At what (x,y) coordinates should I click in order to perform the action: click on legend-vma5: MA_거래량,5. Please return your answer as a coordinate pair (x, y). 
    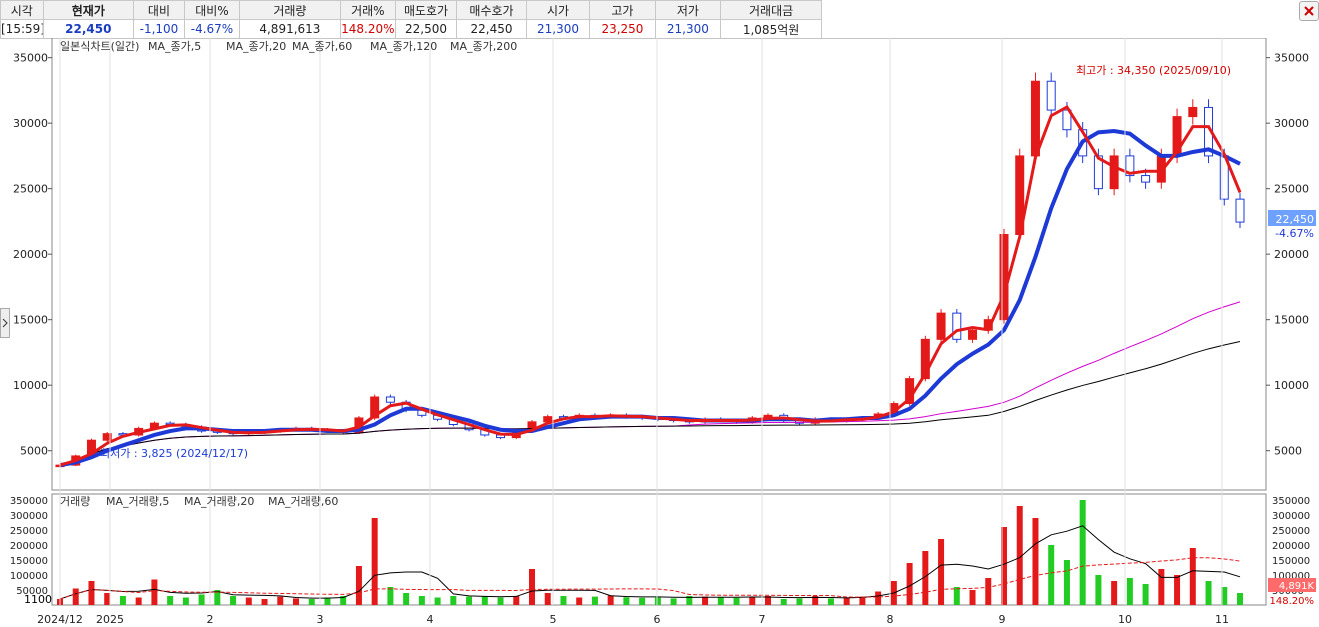
    Looking at the image, I should click on (137, 501).